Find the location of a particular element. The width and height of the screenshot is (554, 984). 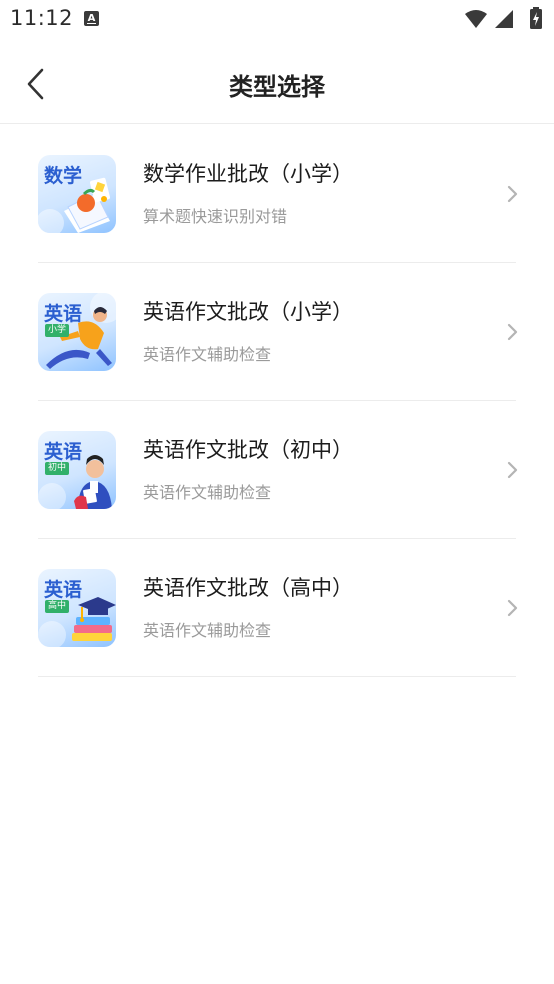

wifi-icon is located at coordinates (476, 19).